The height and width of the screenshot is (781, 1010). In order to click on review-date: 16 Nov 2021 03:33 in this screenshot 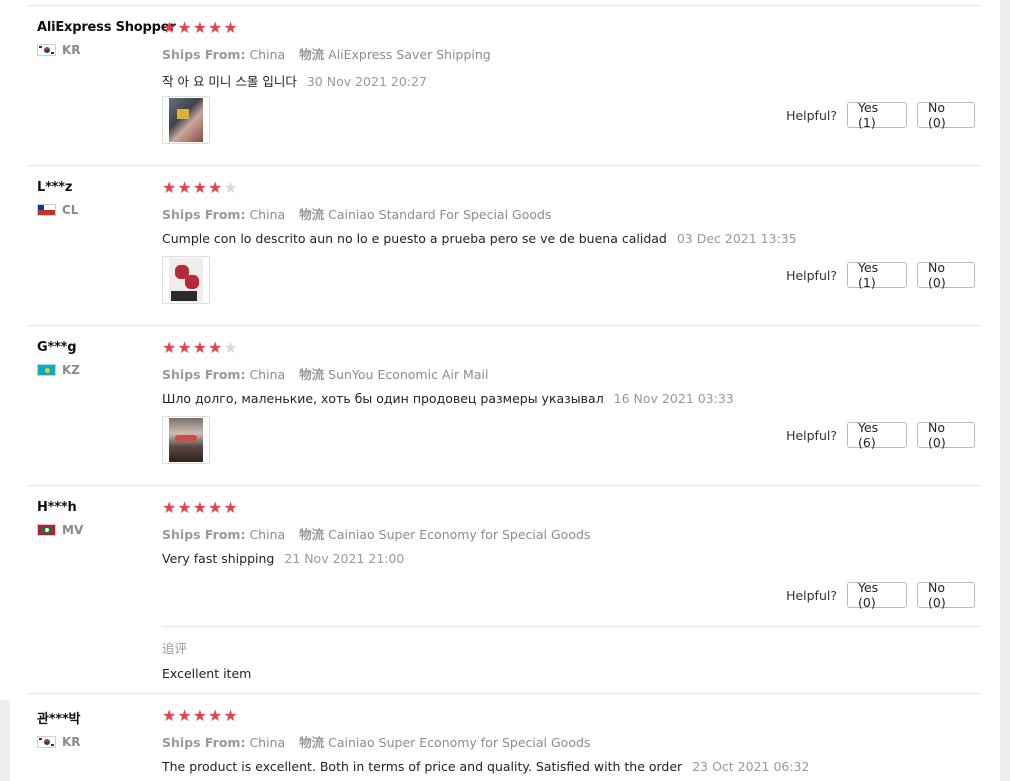, I will do `click(673, 398)`.